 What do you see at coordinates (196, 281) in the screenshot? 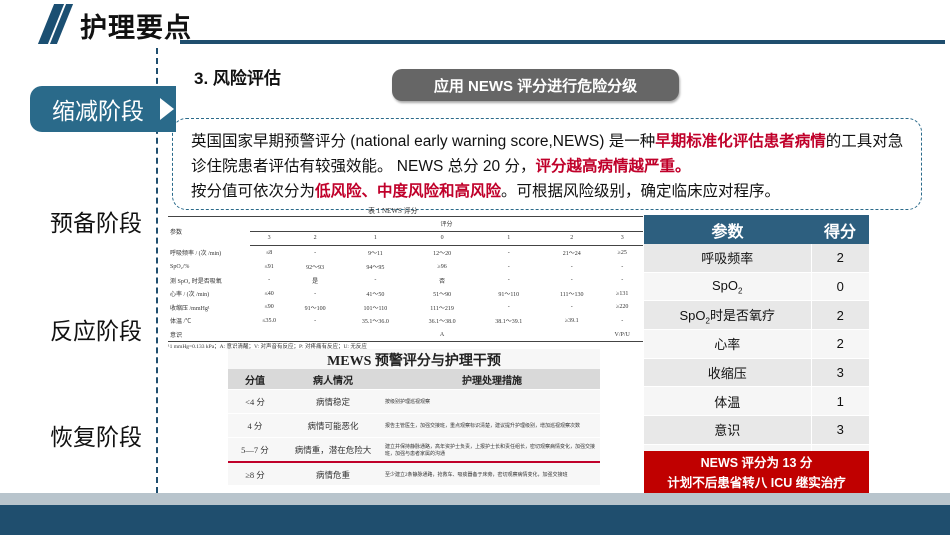
I see `row-label: 测 SpO₂ 时是否吸氧` at bounding box center [196, 281].